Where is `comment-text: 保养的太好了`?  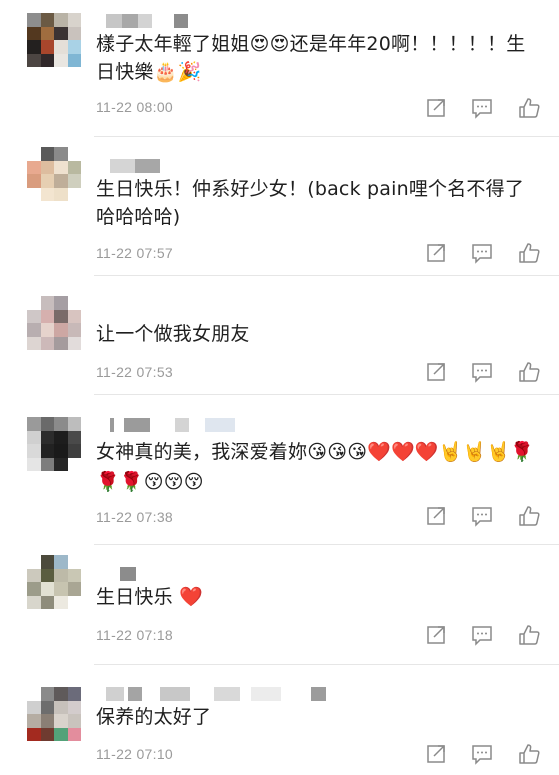
comment-text: 保养的太好了 is located at coordinates (154, 717).